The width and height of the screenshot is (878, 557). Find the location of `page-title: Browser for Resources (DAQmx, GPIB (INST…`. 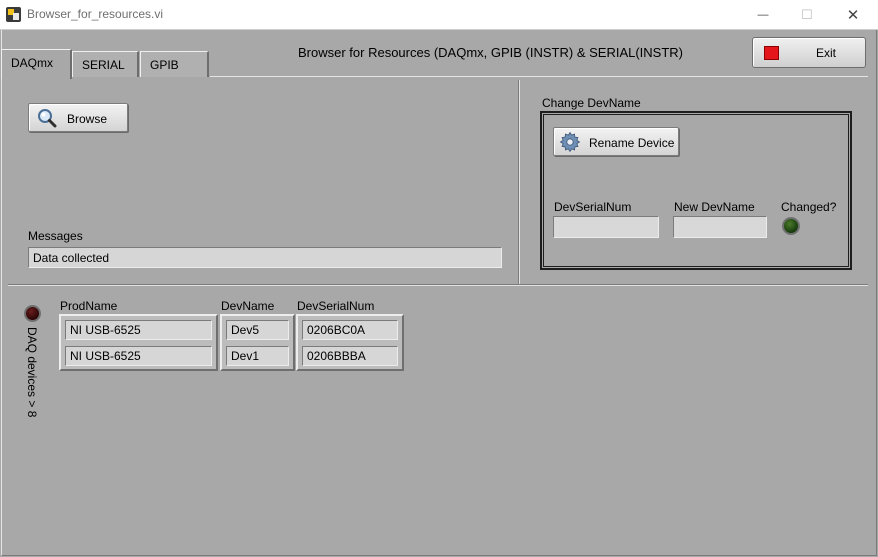

page-title: Browser for Resources (DAQmx, GPIB (INST… is located at coordinates (491, 52).